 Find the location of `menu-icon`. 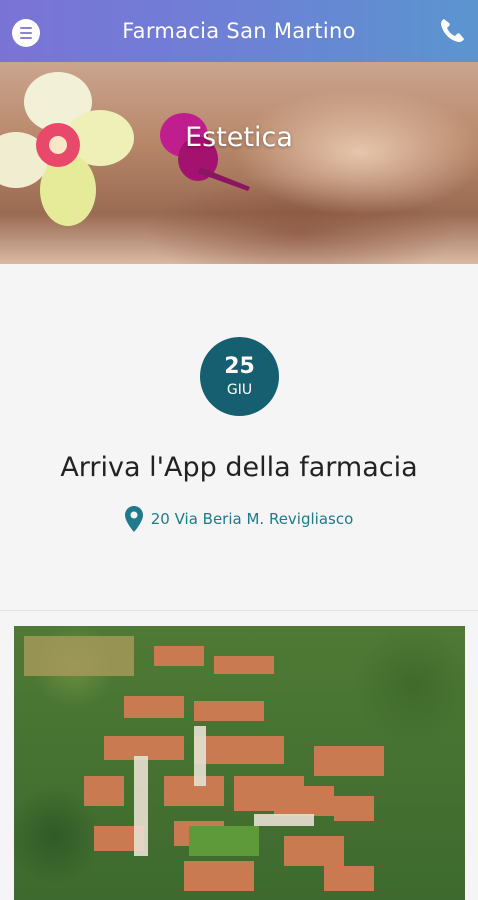

menu-icon is located at coordinates (26, 33).